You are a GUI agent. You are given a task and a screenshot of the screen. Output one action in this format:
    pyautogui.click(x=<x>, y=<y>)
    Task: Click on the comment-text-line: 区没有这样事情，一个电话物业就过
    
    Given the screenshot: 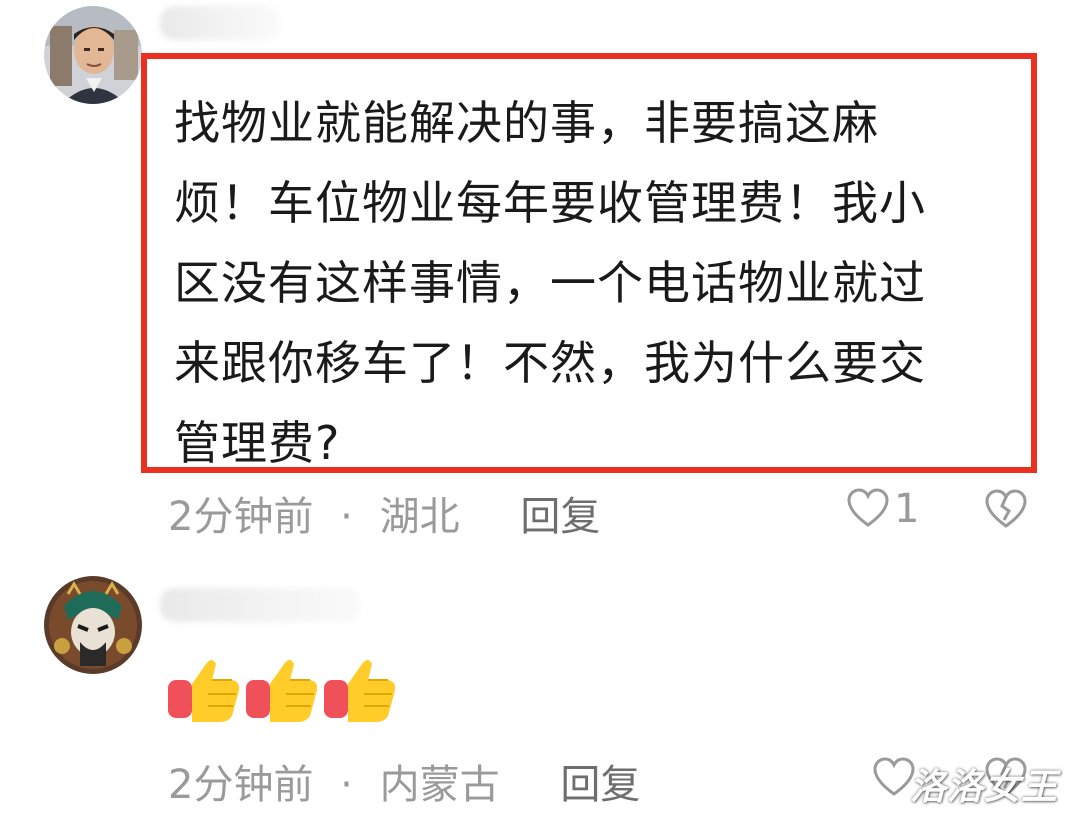 What is the action you would take?
    pyautogui.click(x=550, y=283)
    